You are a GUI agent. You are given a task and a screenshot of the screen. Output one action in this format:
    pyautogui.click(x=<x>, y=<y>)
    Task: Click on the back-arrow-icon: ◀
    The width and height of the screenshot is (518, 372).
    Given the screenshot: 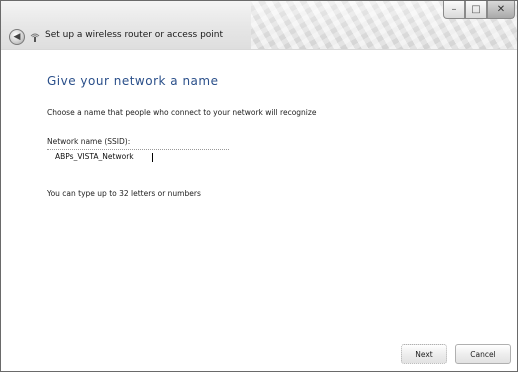 What is the action you would take?
    pyautogui.click(x=17, y=37)
    